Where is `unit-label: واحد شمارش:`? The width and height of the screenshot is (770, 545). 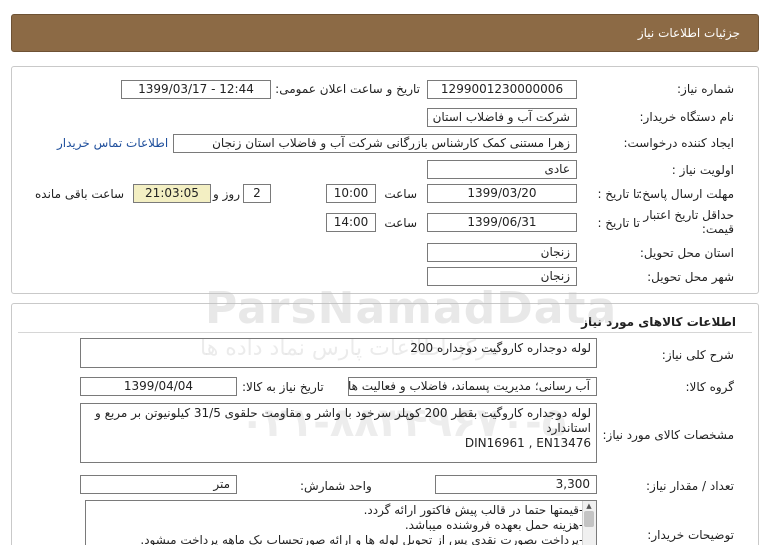
unit-label: واحد شمارش: is located at coordinates (336, 486).